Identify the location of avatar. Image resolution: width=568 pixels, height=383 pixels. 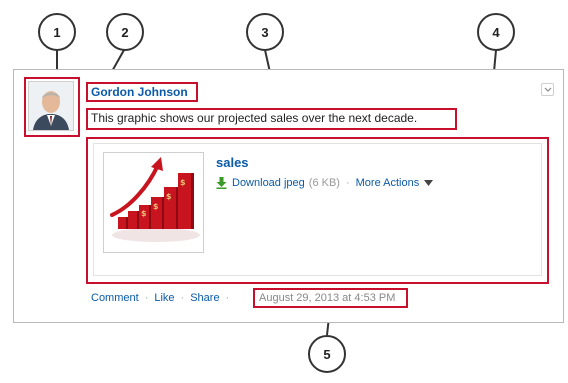
(51, 106).